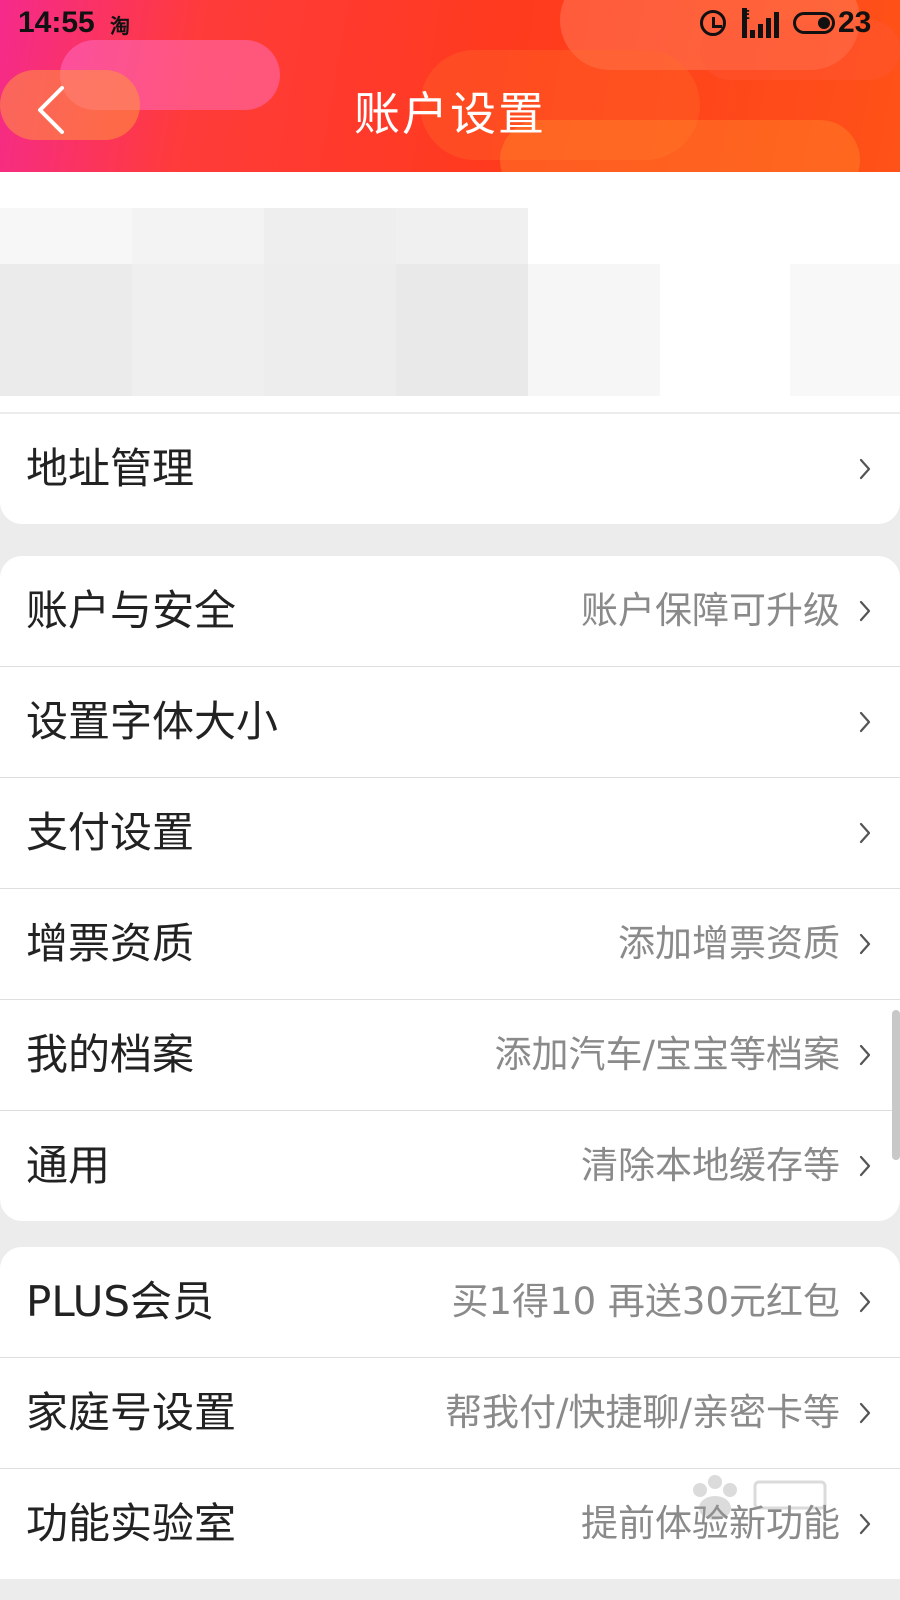  What do you see at coordinates (729, 943) in the screenshot?
I see `row-value: 添加增票资质` at bounding box center [729, 943].